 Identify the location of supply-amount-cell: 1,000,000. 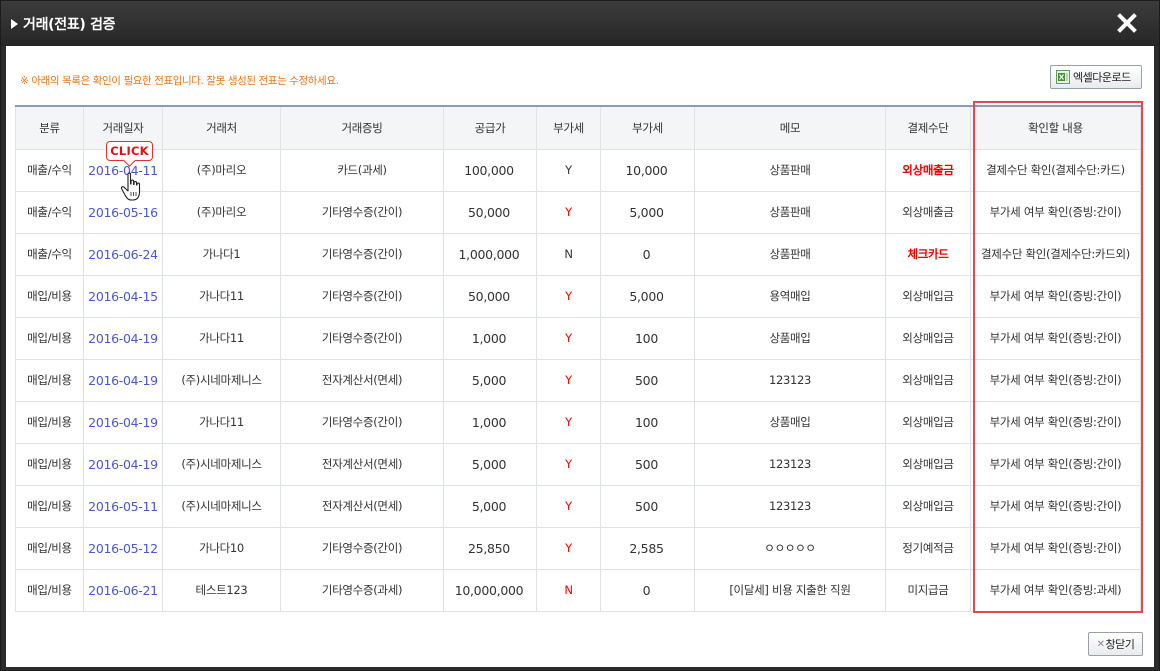
(490, 254).